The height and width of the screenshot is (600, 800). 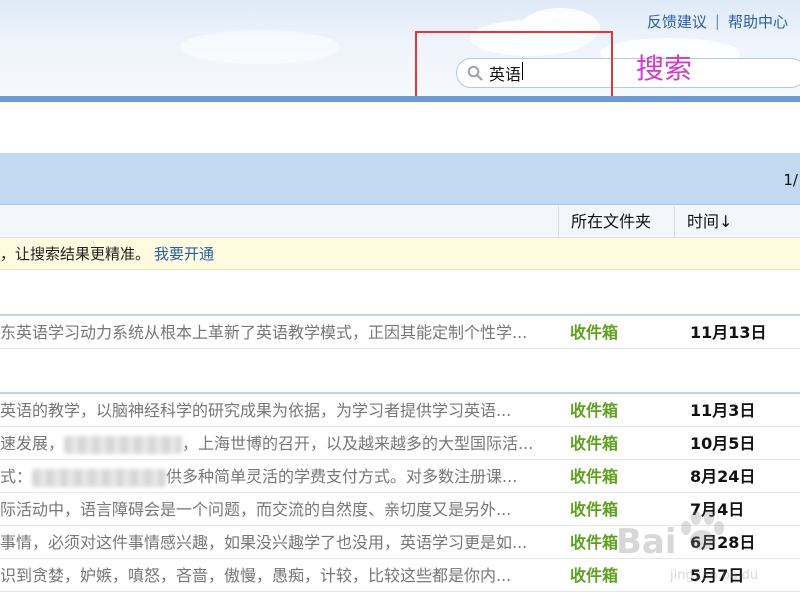 What do you see at coordinates (728, 332) in the screenshot?
I see `mail-time: 11月13日` at bounding box center [728, 332].